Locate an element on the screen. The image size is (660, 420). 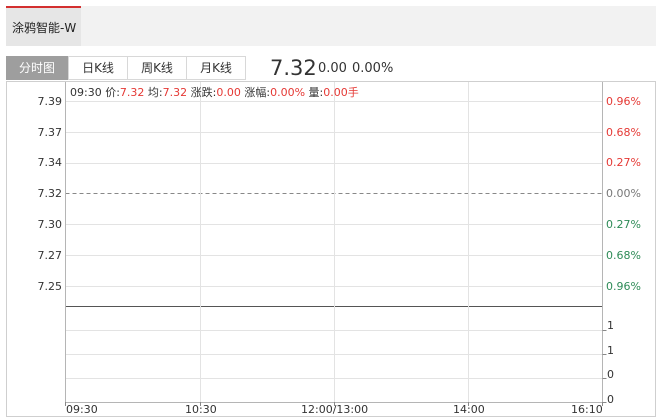
y-label-left: 7.34 is located at coordinates (50, 162).